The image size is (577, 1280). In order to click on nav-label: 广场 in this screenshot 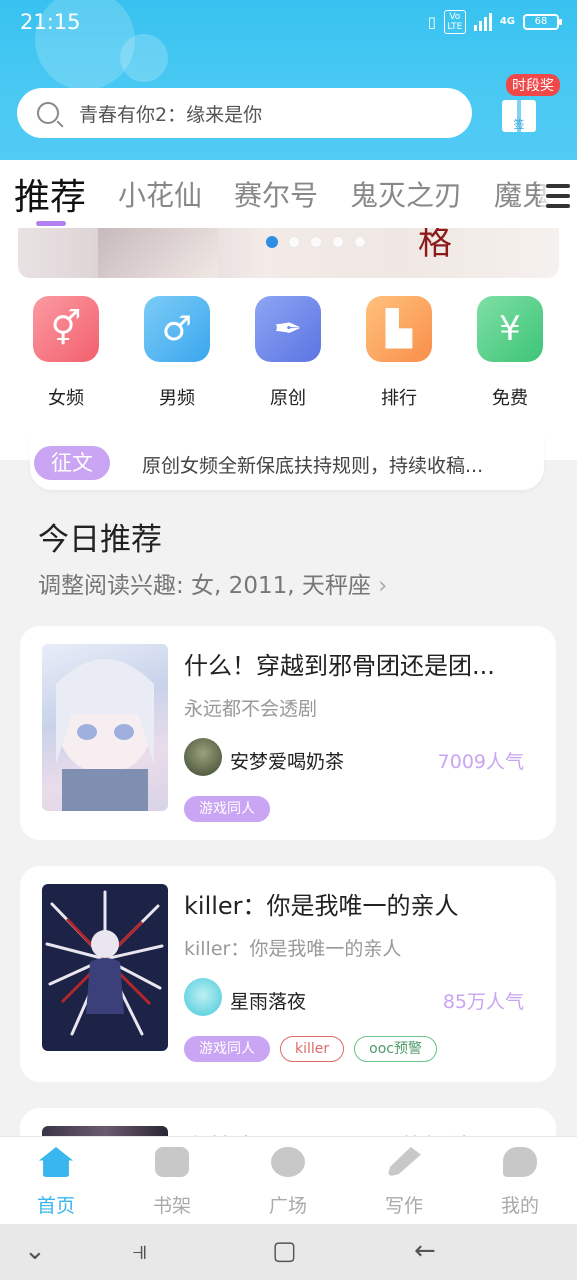, I will do `click(287, 1206)`.